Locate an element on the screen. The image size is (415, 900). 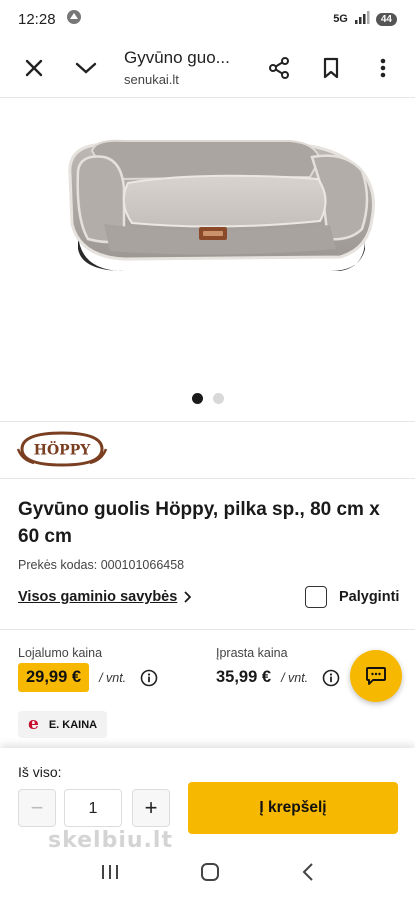
regular-price-value: 35,99 € is located at coordinates (244, 677).